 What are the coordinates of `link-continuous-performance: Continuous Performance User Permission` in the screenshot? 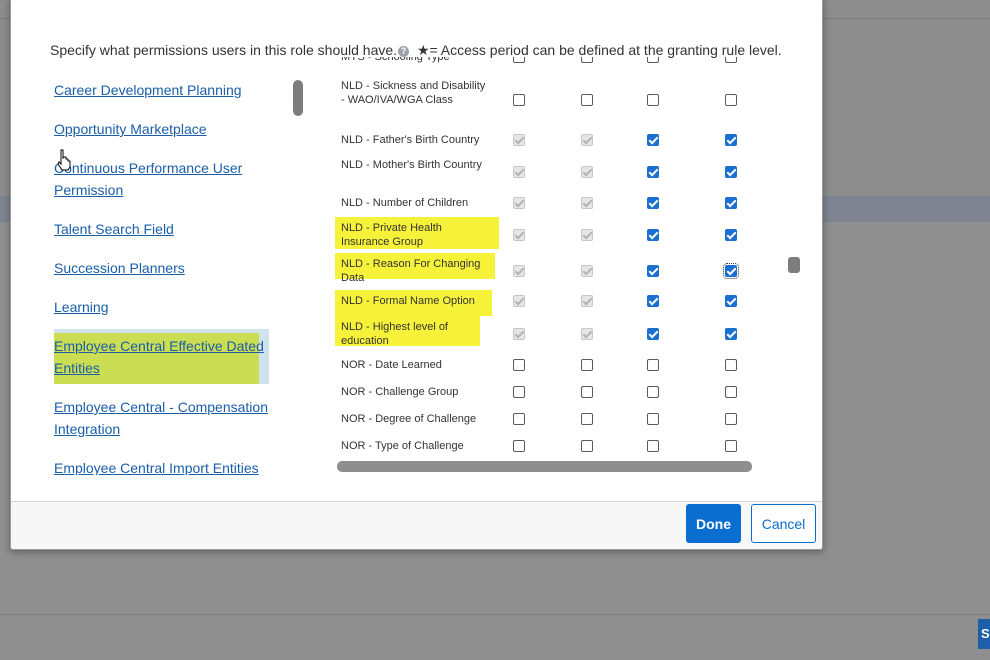 It's located at (154, 179).